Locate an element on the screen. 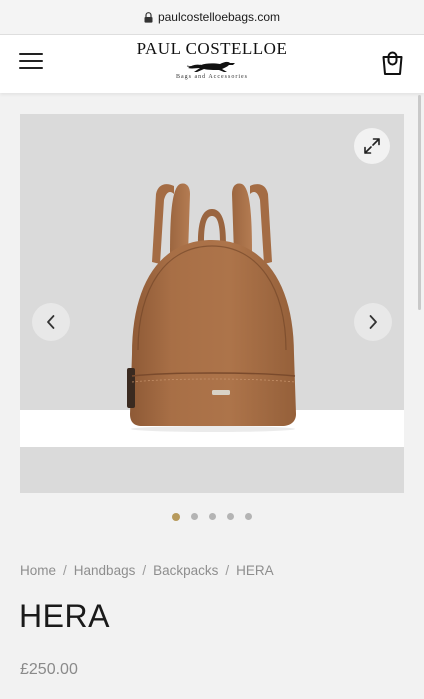 The image size is (424, 699). product-title: HERA is located at coordinates (64, 616).